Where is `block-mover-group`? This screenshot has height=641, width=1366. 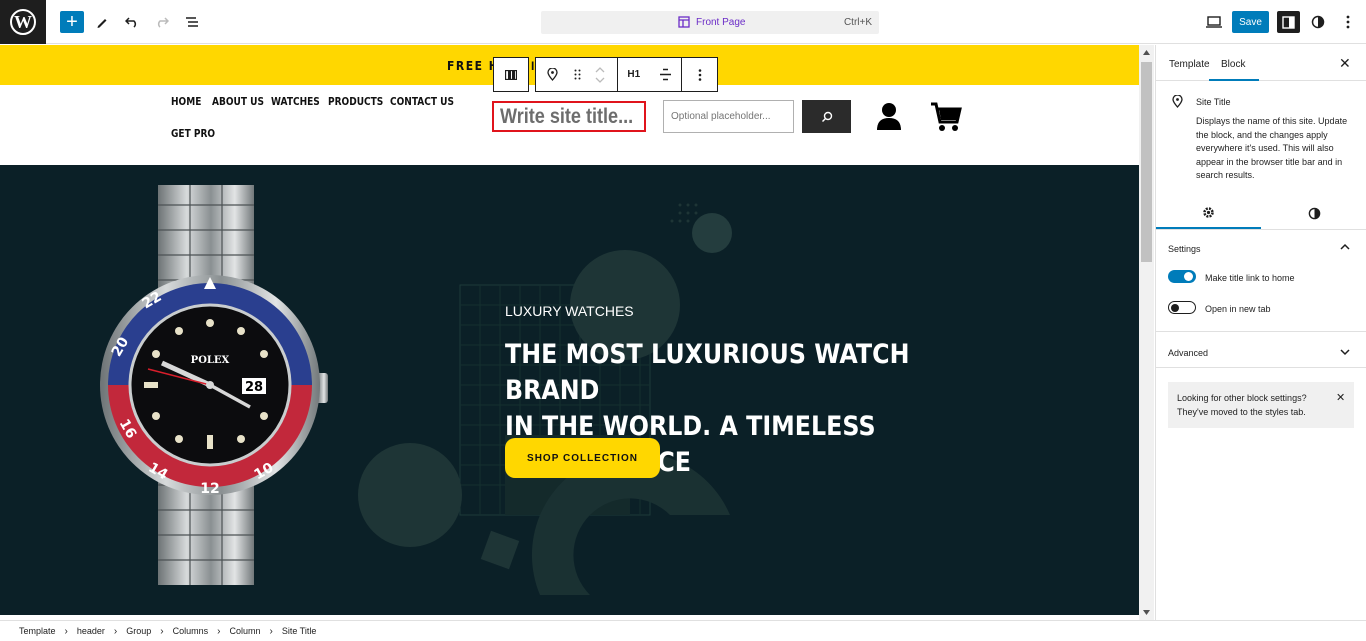 block-mover-group is located at coordinates (576, 74).